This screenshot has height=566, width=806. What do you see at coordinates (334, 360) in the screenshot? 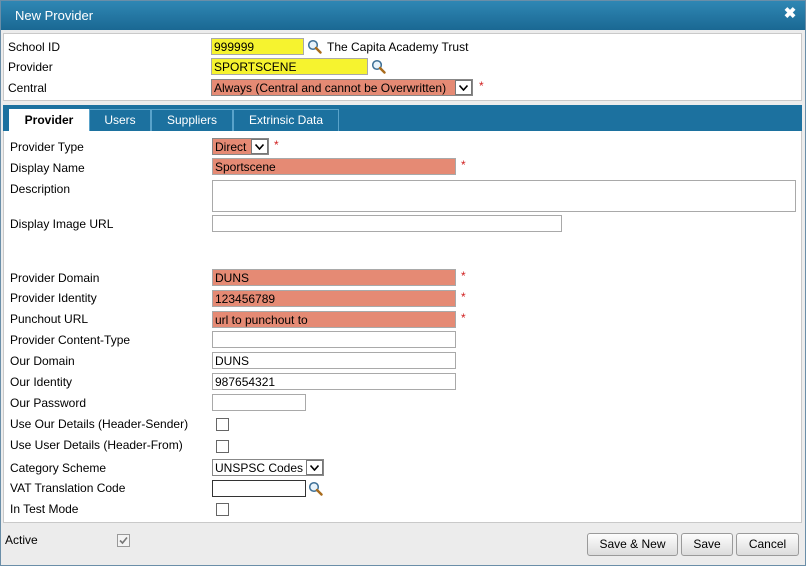
I see `our-domain-field: DUNS` at bounding box center [334, 360].